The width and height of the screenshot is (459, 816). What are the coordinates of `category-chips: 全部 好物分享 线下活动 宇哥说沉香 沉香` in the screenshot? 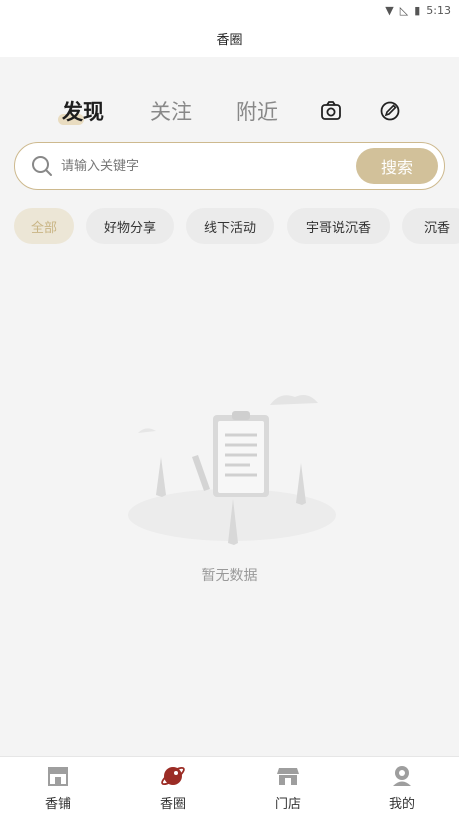 It's located at (236, 226).